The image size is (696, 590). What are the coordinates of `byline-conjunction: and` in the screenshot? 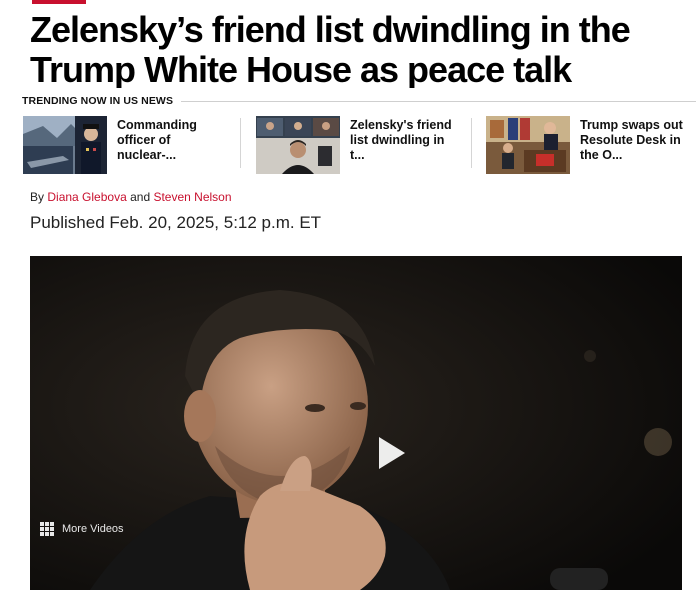 It's located at (140, 197).